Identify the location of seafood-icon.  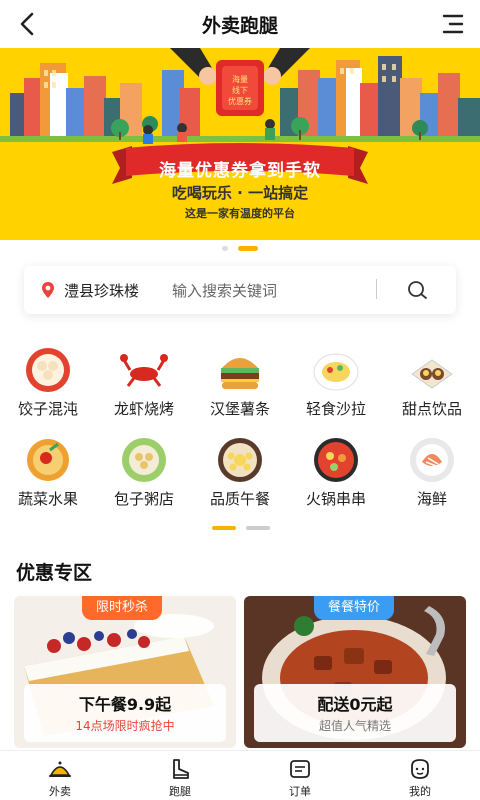
(432, 460).